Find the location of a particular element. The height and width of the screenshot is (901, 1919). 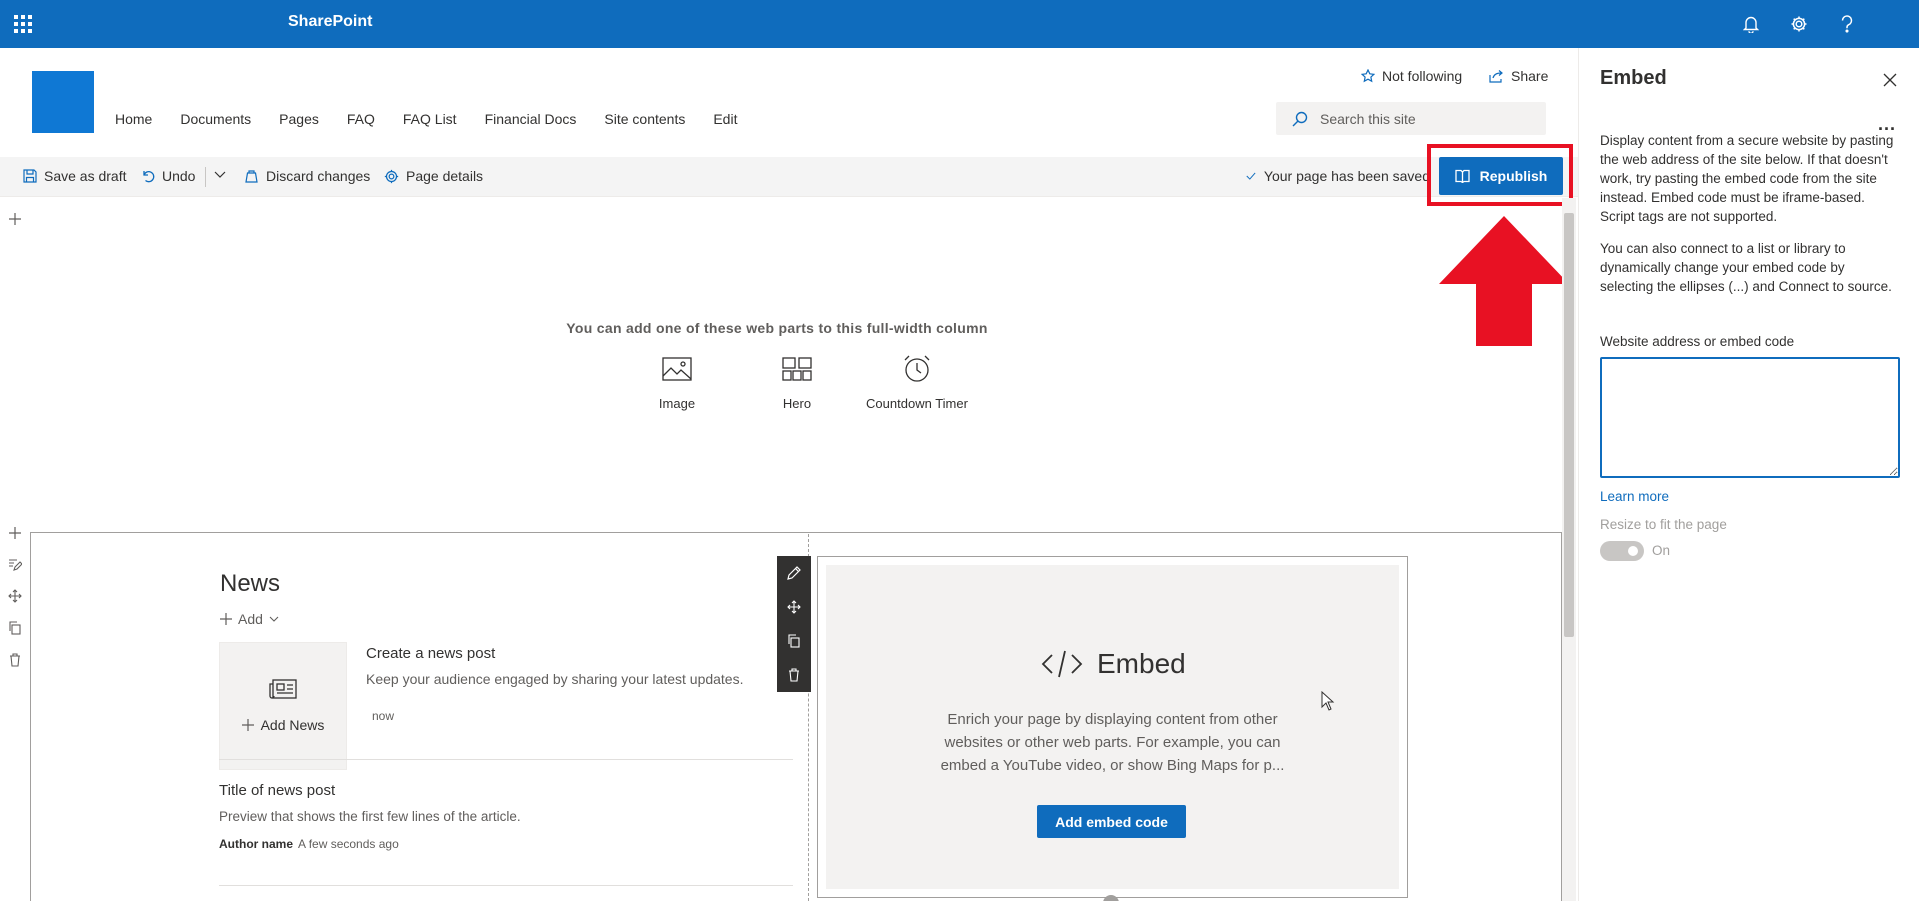

nav-item-home: Home is located at coordinates (133, 119).